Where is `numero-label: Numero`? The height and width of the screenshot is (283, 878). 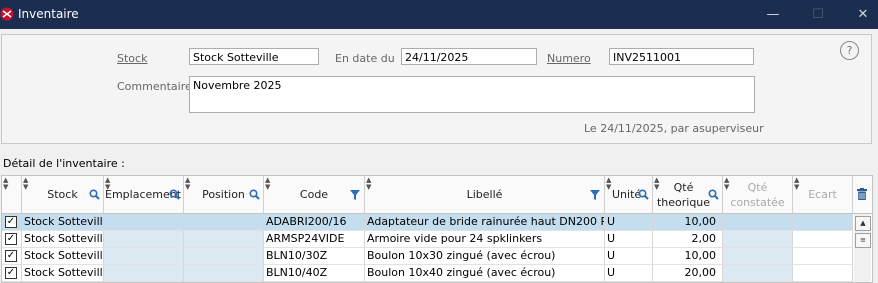
numero-label: Numero is located at coordinates (569, 58).